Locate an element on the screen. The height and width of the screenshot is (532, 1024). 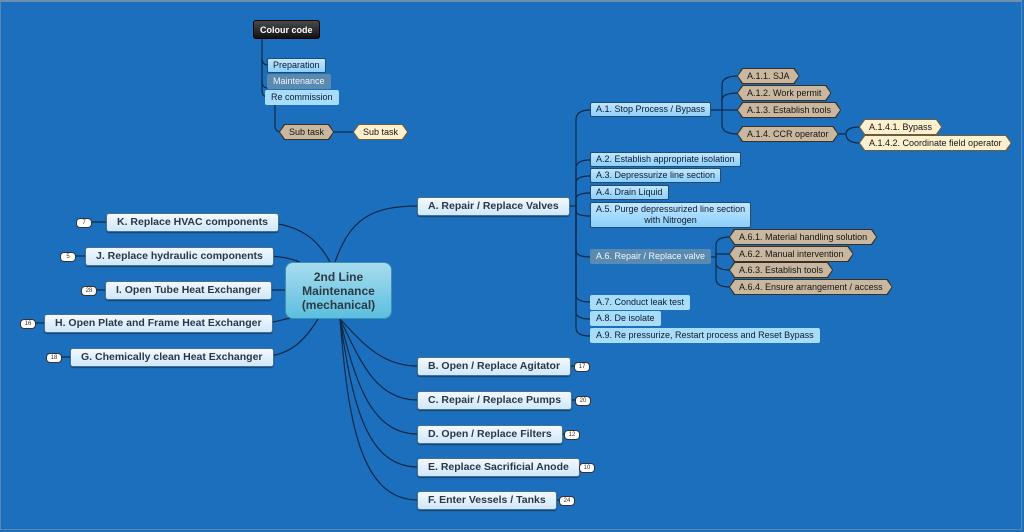
branch-e-anode: E. Replace Sacrificial Anode is located at coordinates (498, 467).